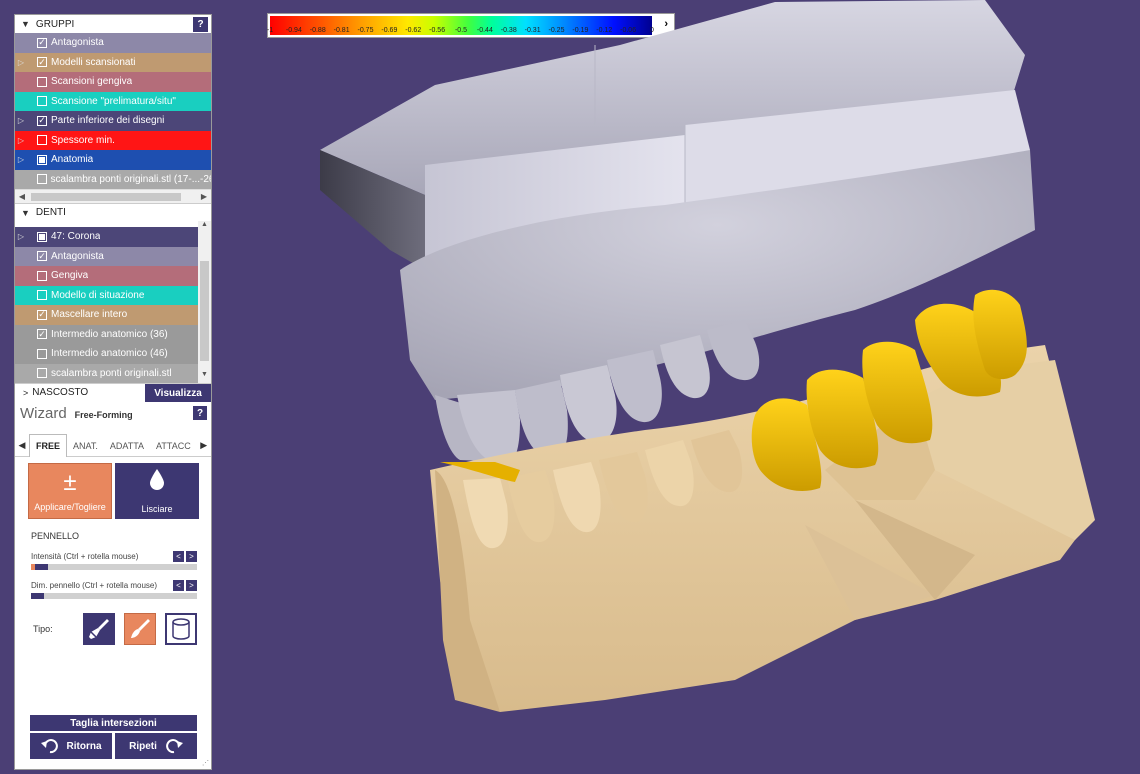 The height and width of the screenshot is (774, 1140). Describe the element at coordinates (113, 723) in the screenshot. I see `cut-intersections-button: Taglia intersezioni` at that location.